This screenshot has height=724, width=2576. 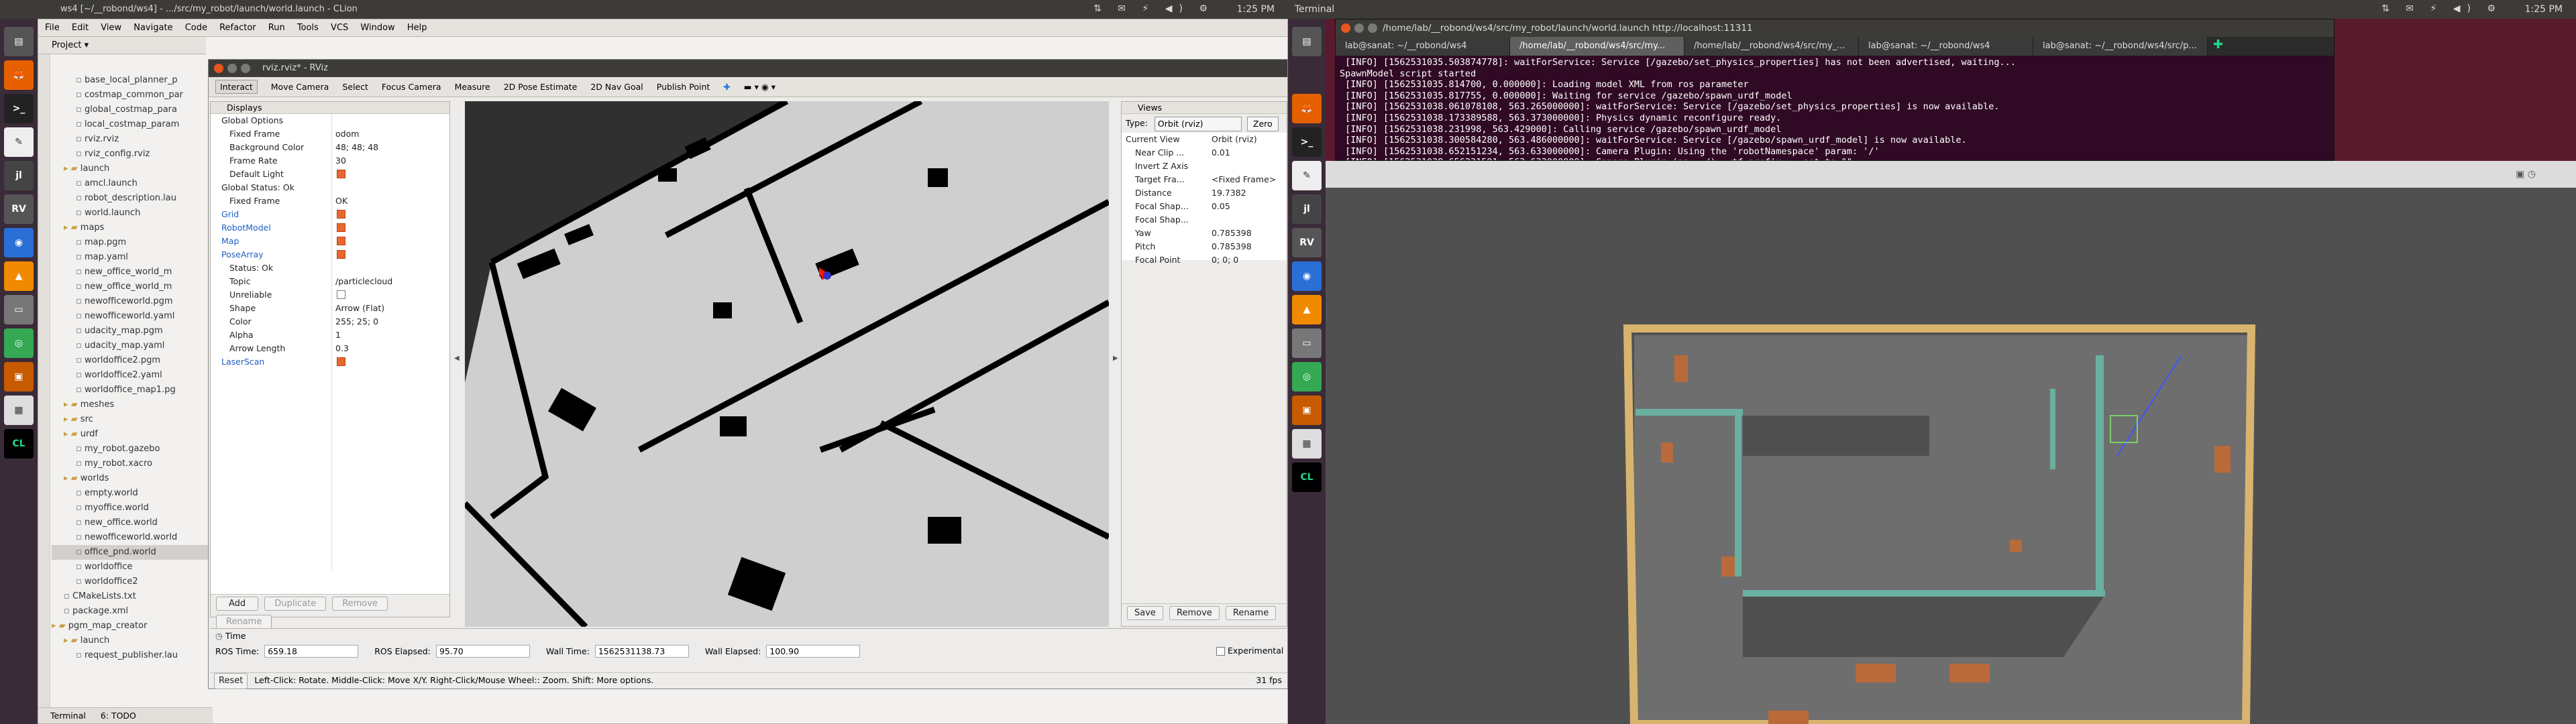 I want to click on view-row: Distance 19.7382, so click(x=1206, y=193).